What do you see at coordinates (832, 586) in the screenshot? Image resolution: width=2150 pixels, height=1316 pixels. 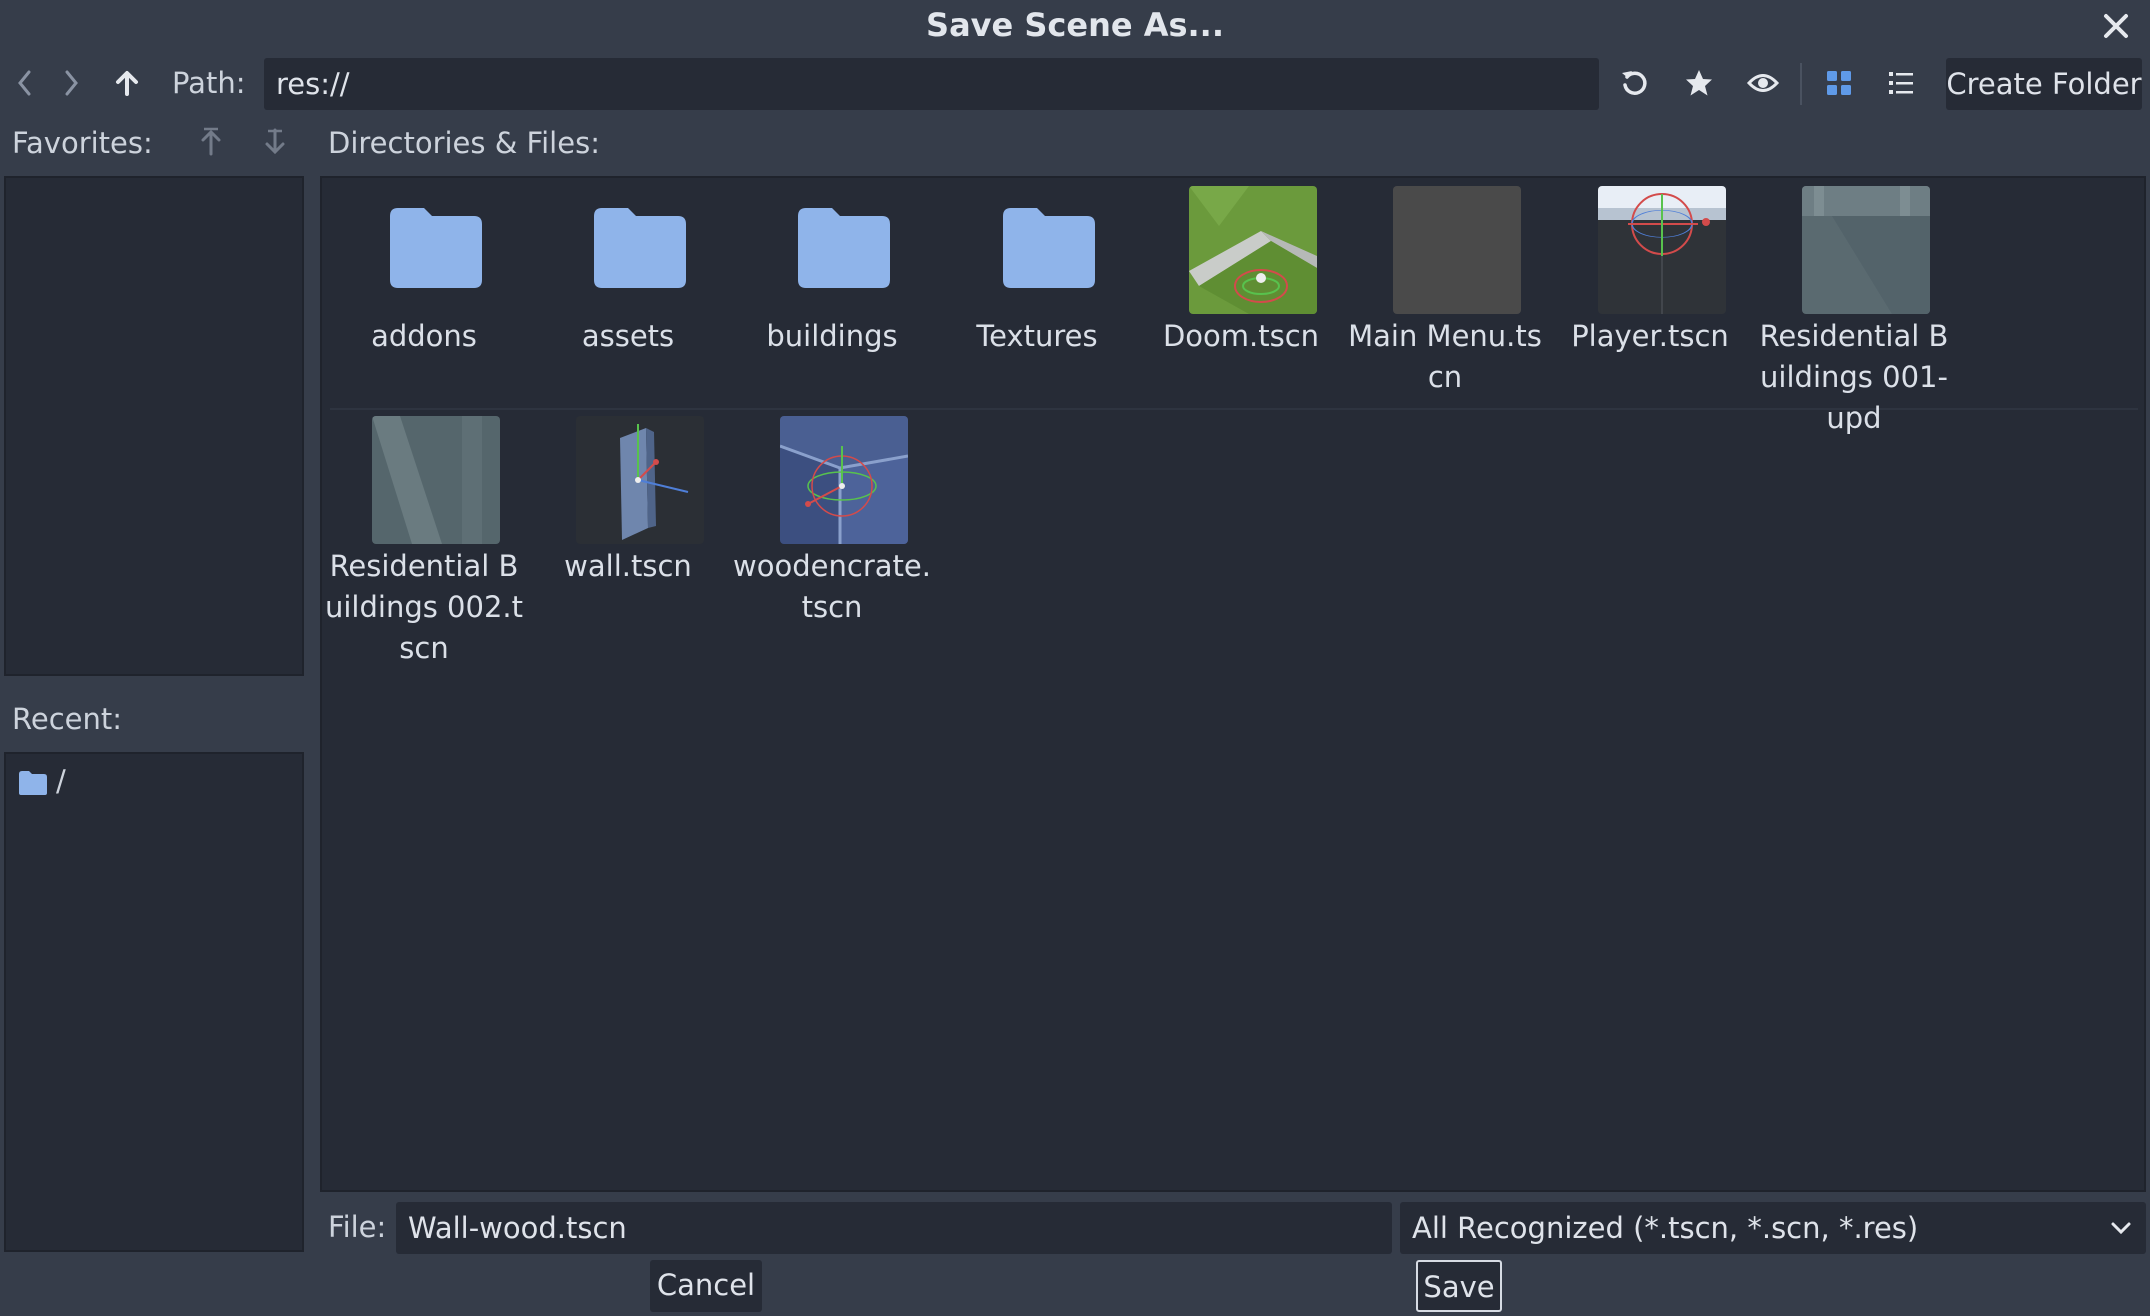 I see `file-item-label: woodencrate.tscn` at bounding box center [832, 586].